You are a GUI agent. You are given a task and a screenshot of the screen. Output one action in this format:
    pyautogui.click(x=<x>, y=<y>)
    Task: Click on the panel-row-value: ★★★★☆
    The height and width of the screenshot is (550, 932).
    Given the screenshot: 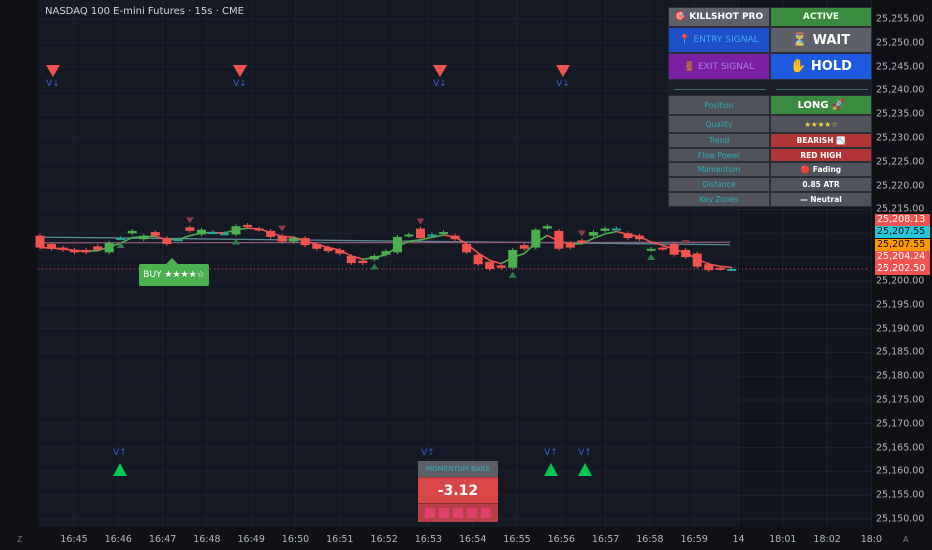 What is the action you would take?
    pyautogui.click(x=821, y=124)
    